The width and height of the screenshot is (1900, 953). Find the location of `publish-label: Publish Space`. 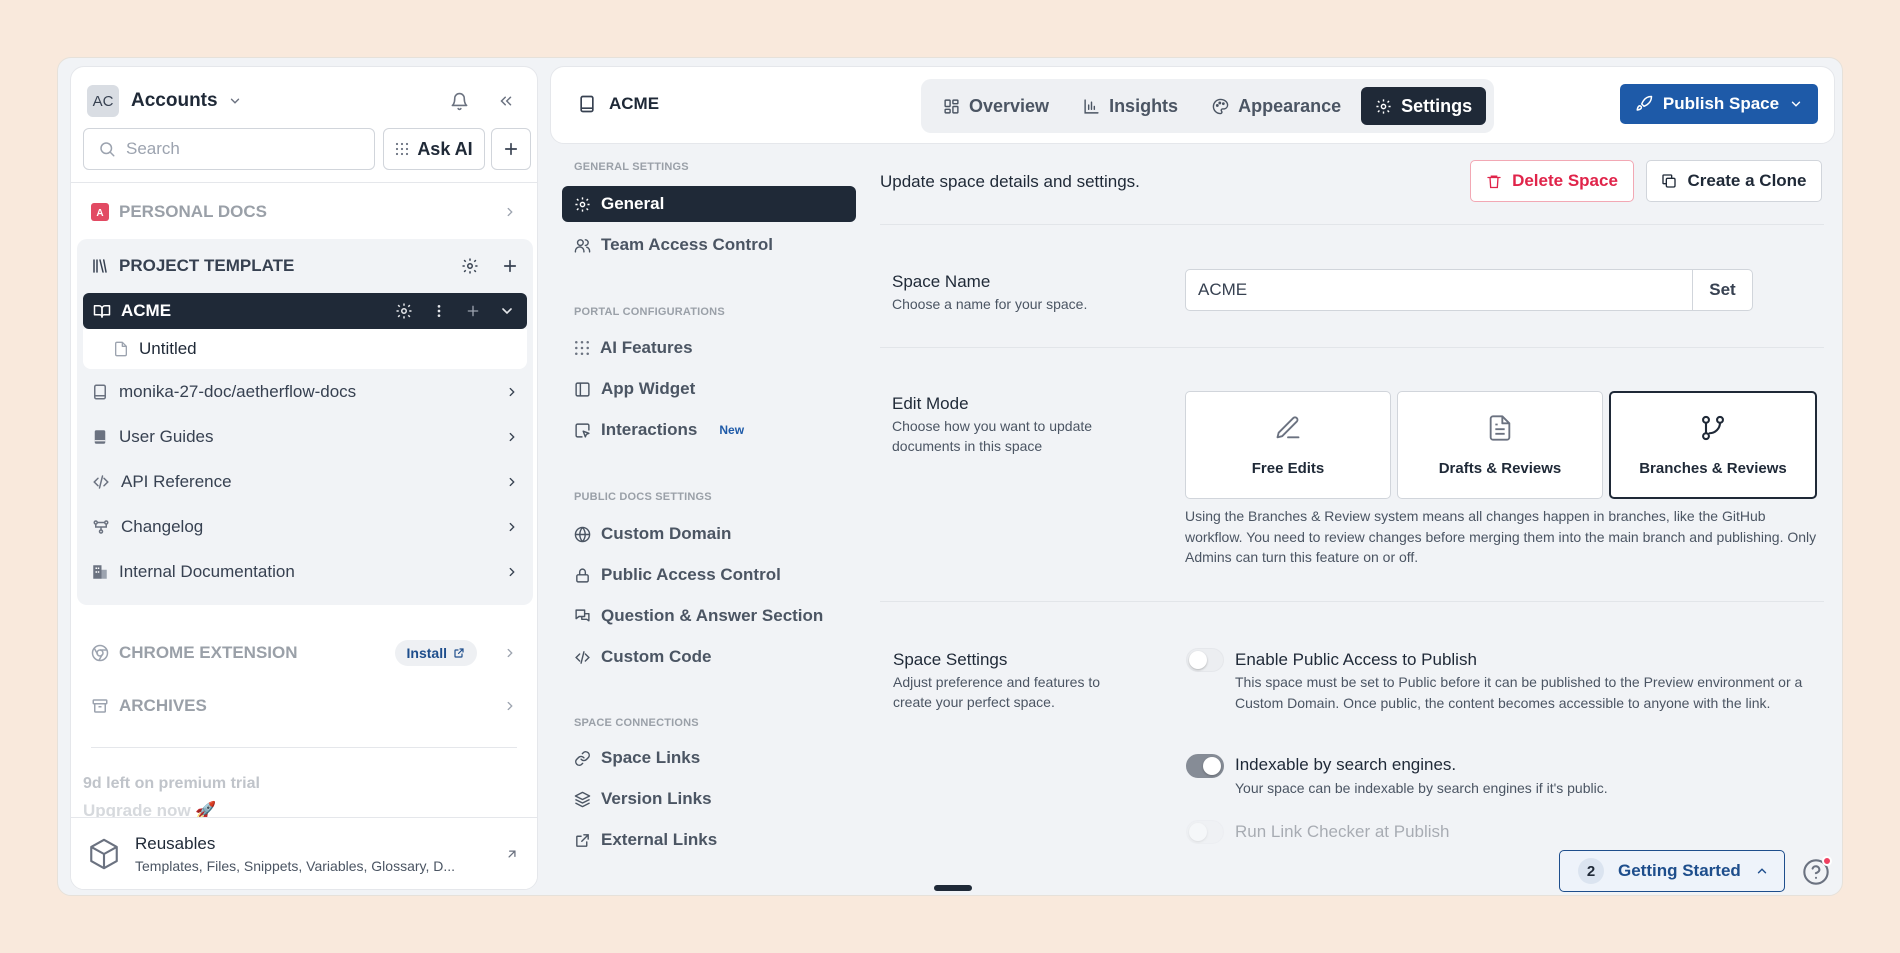

publish-label: Publish Space is located at coordinates (1721, 103).